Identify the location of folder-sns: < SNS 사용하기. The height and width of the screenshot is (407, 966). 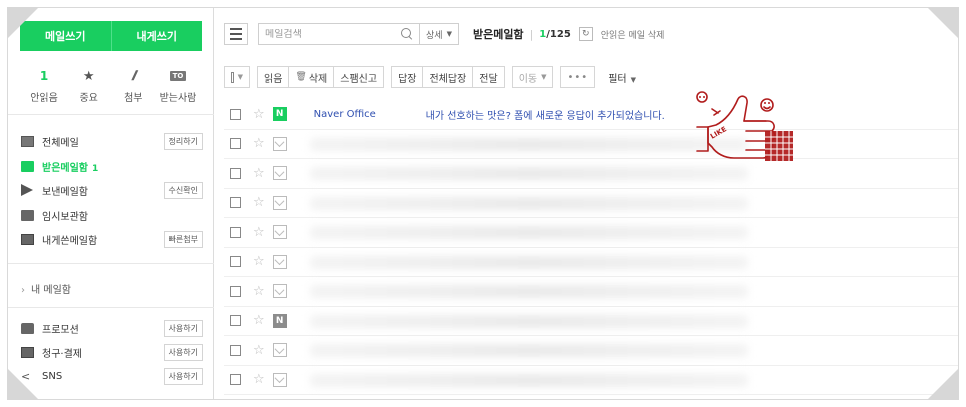
(112, 376).